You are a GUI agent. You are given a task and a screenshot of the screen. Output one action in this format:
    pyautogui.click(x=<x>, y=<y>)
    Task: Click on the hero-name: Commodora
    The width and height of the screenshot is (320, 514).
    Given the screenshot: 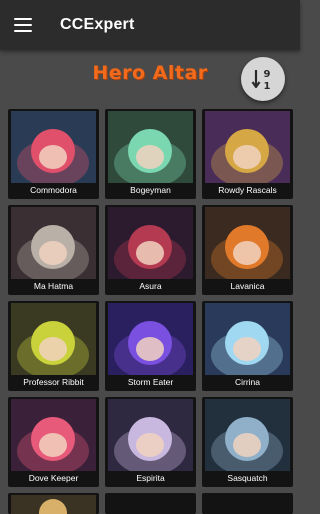 What is the action you would take?
    pyautogui.click(x=53, y=190)
    